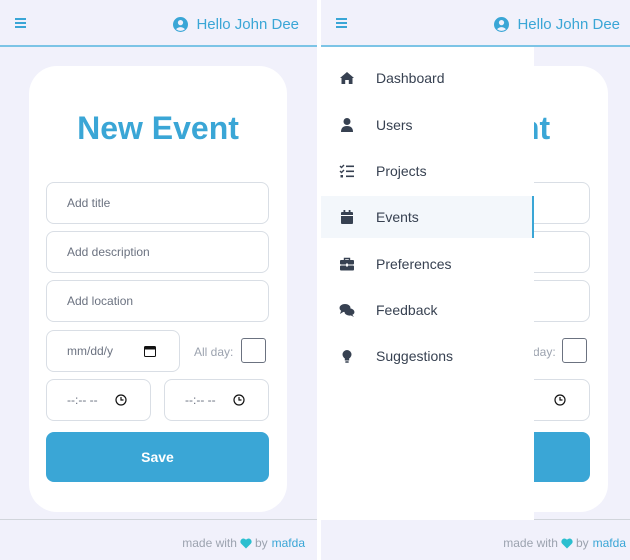  I want to click on checklist-icon, so click(346, 171).